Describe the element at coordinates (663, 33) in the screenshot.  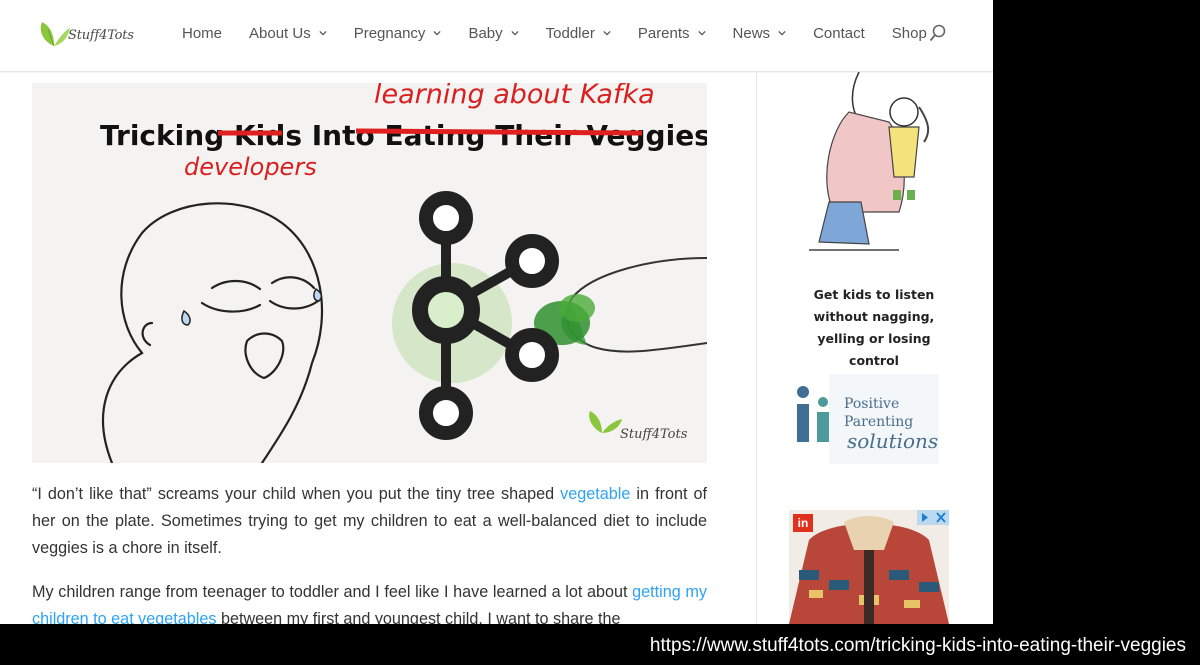
I see `nav-label: Parents` at that location.